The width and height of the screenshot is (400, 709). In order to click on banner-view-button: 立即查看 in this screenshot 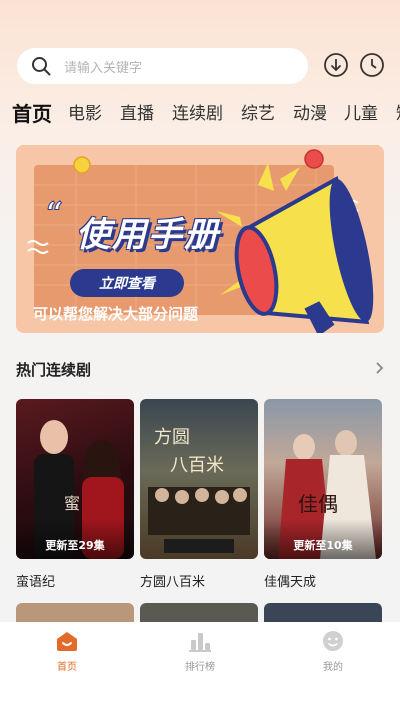, I will do `click(127, 283)`.